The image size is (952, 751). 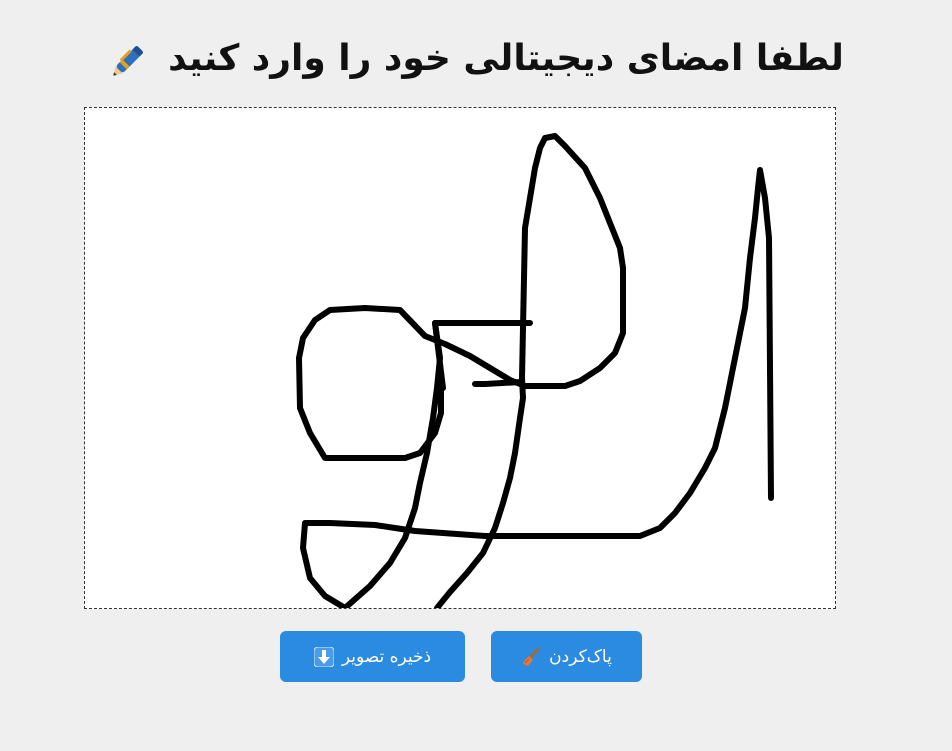 I want to click on save-button-label: ذخیره تصویر, so click(x=386, y=656).